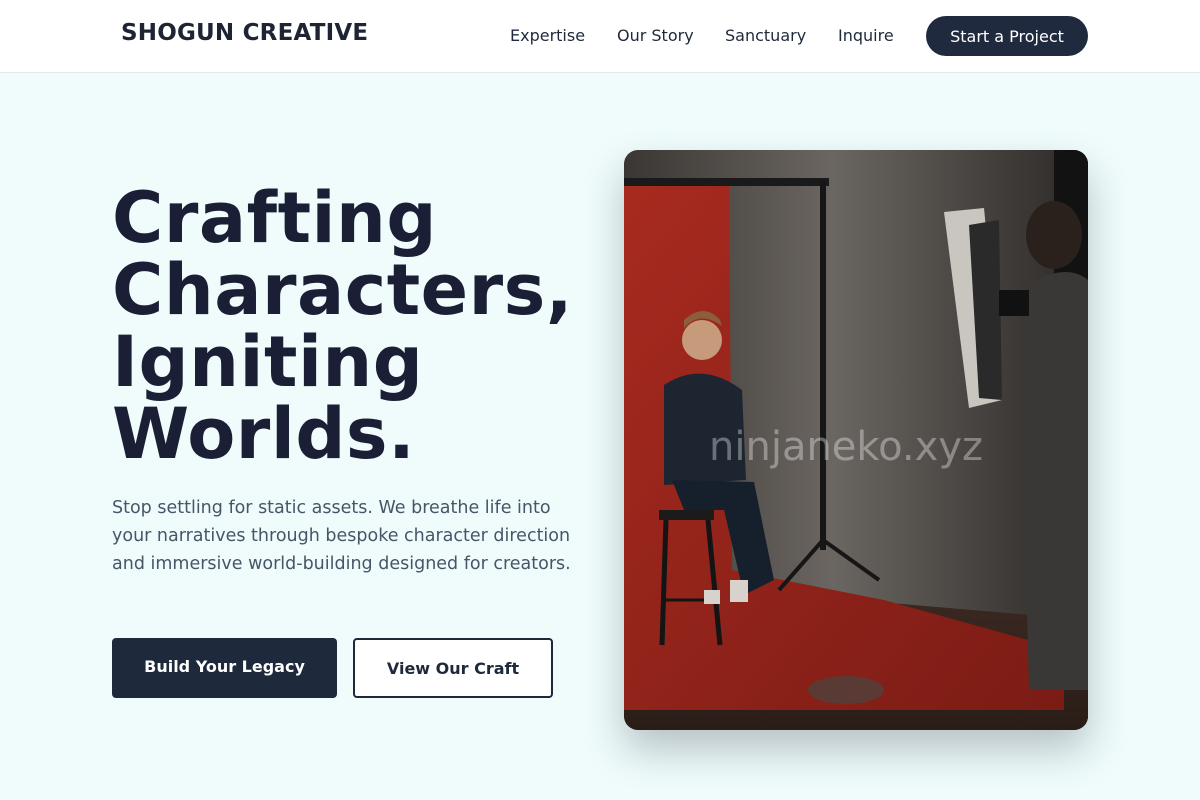 The width and height of the screenshot is (1200, 800). I want to click on view-craft-button: View Our Craft, so click(453, 668).